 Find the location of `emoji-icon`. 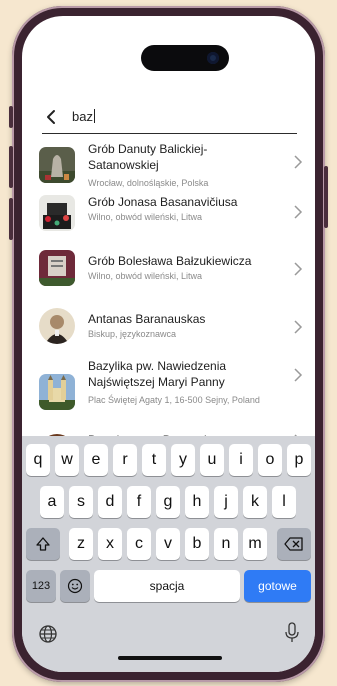

emoji-icon is located at coordinates (75, 586).